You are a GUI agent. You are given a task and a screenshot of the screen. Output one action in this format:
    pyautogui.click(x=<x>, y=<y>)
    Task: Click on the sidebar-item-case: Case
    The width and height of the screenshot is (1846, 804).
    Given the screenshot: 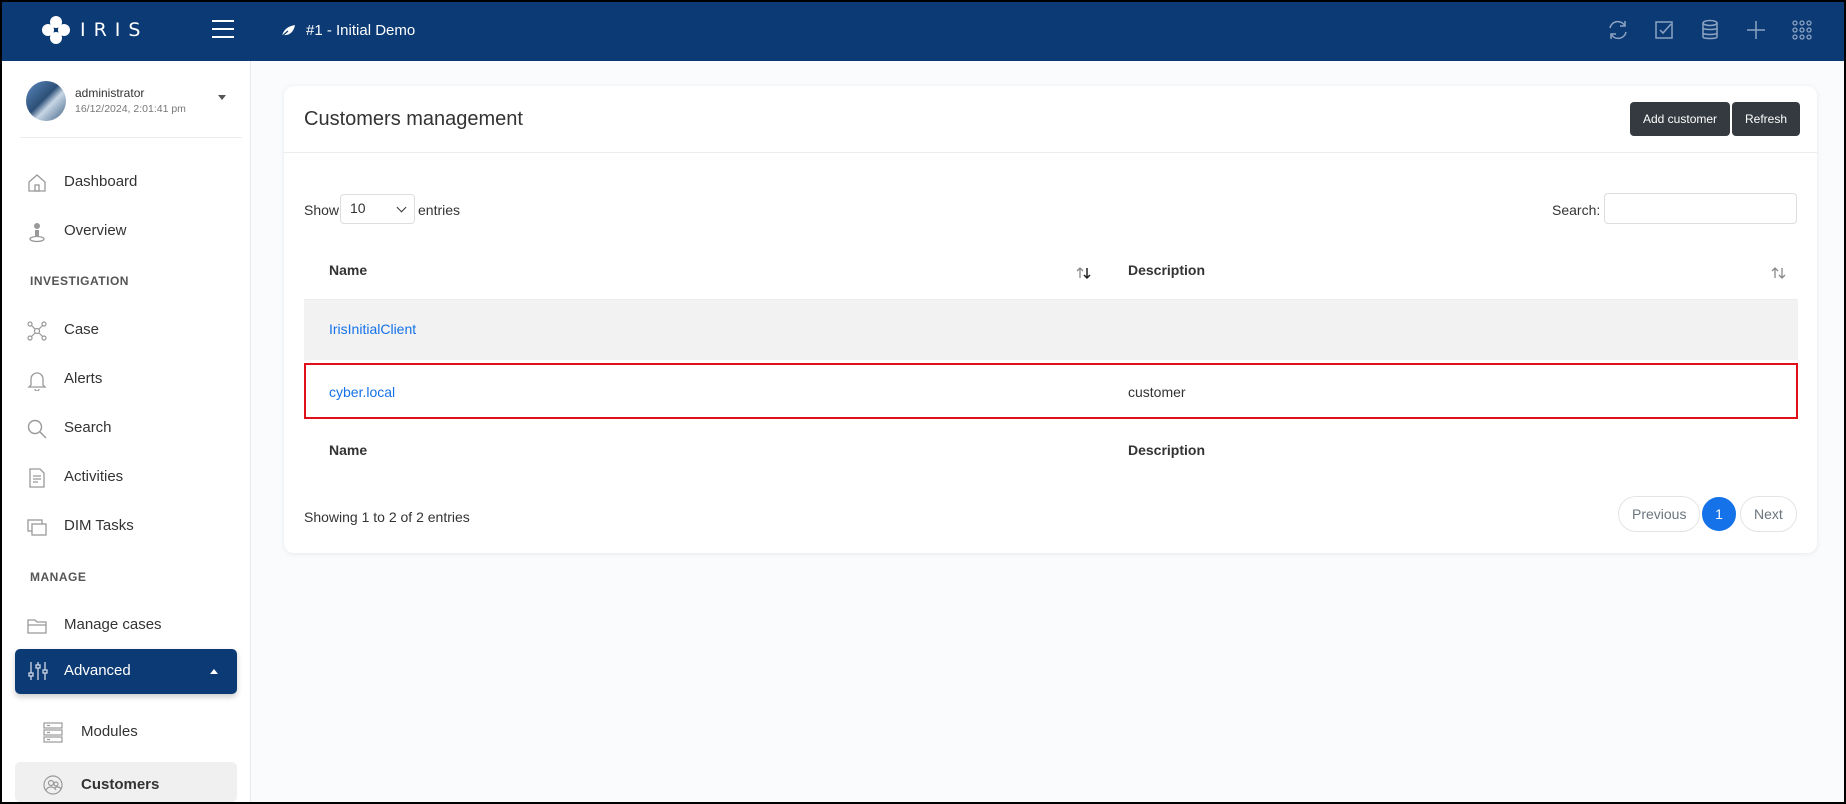 What is the action you would take?
    pyautogui.click(x=126, y=330)
    